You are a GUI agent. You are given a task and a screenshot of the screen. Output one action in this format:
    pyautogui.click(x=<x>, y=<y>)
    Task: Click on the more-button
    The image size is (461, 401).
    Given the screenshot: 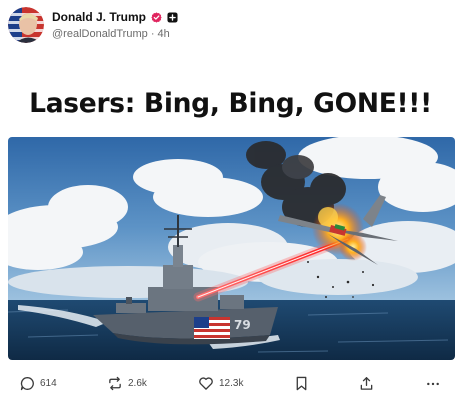 What is the action you would take?
    pyautogui.click(x=433, y=383)
    